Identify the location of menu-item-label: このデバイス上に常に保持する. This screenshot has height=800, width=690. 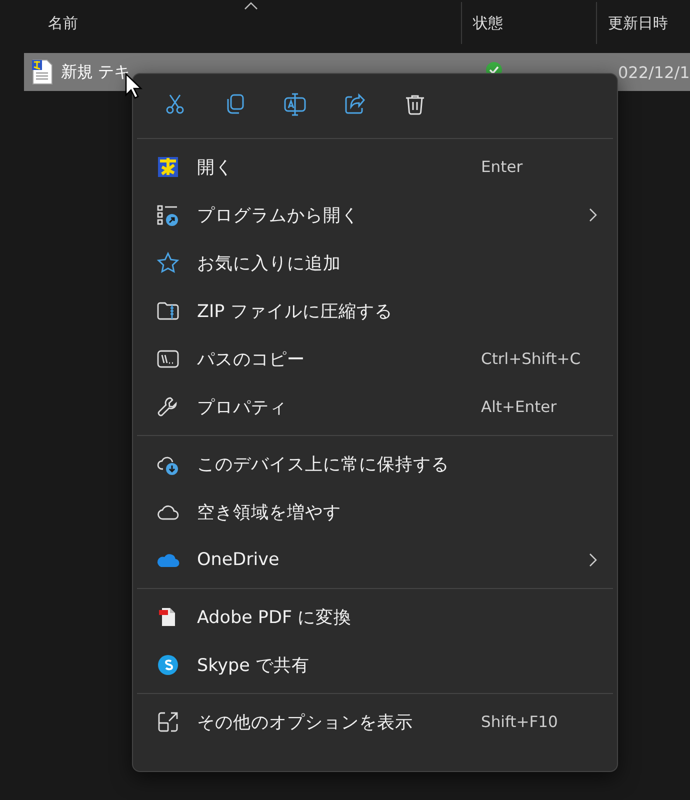
(323, 465).